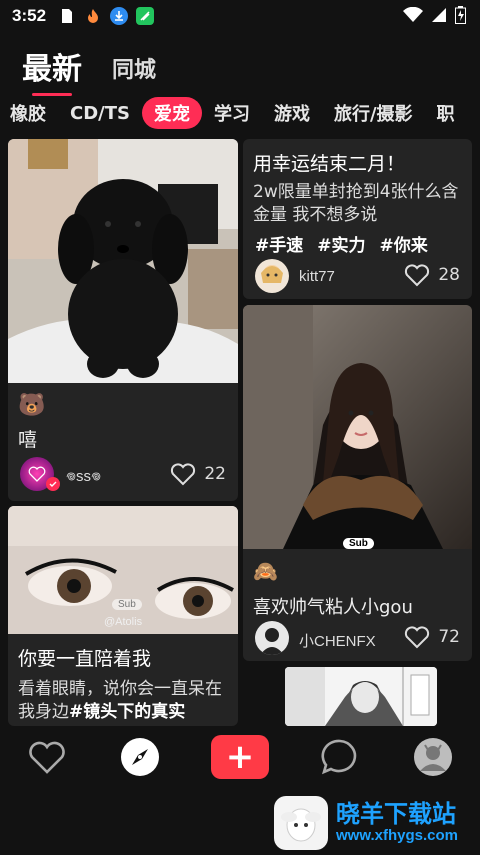  I want to click on card1-emoji: 🐻, so click(32, 405).